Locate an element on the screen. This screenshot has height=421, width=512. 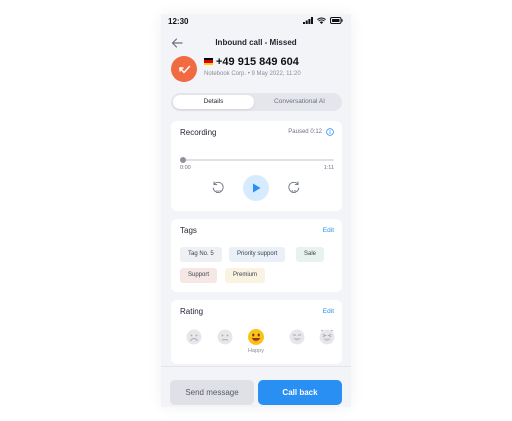
send-message-button: Send message is located at coordinates (212, 392).